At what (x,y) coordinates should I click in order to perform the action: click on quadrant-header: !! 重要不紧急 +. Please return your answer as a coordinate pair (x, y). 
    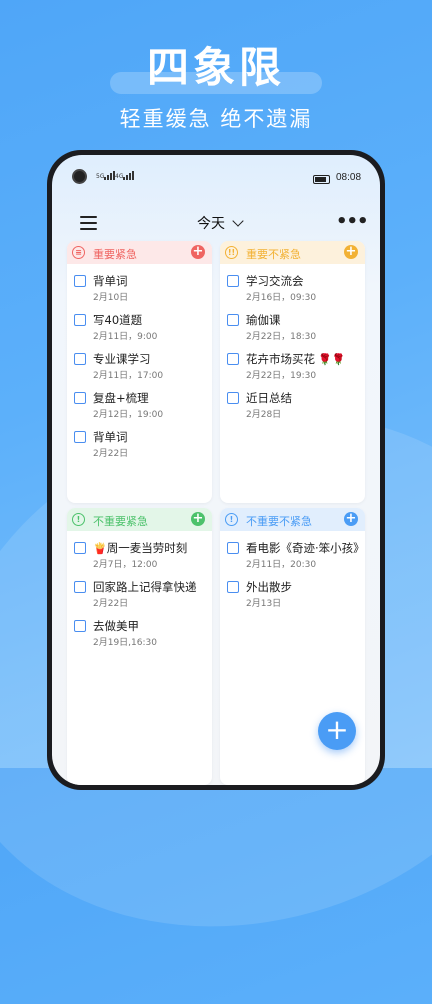
    Looking at the image, I should click on (292, 252).